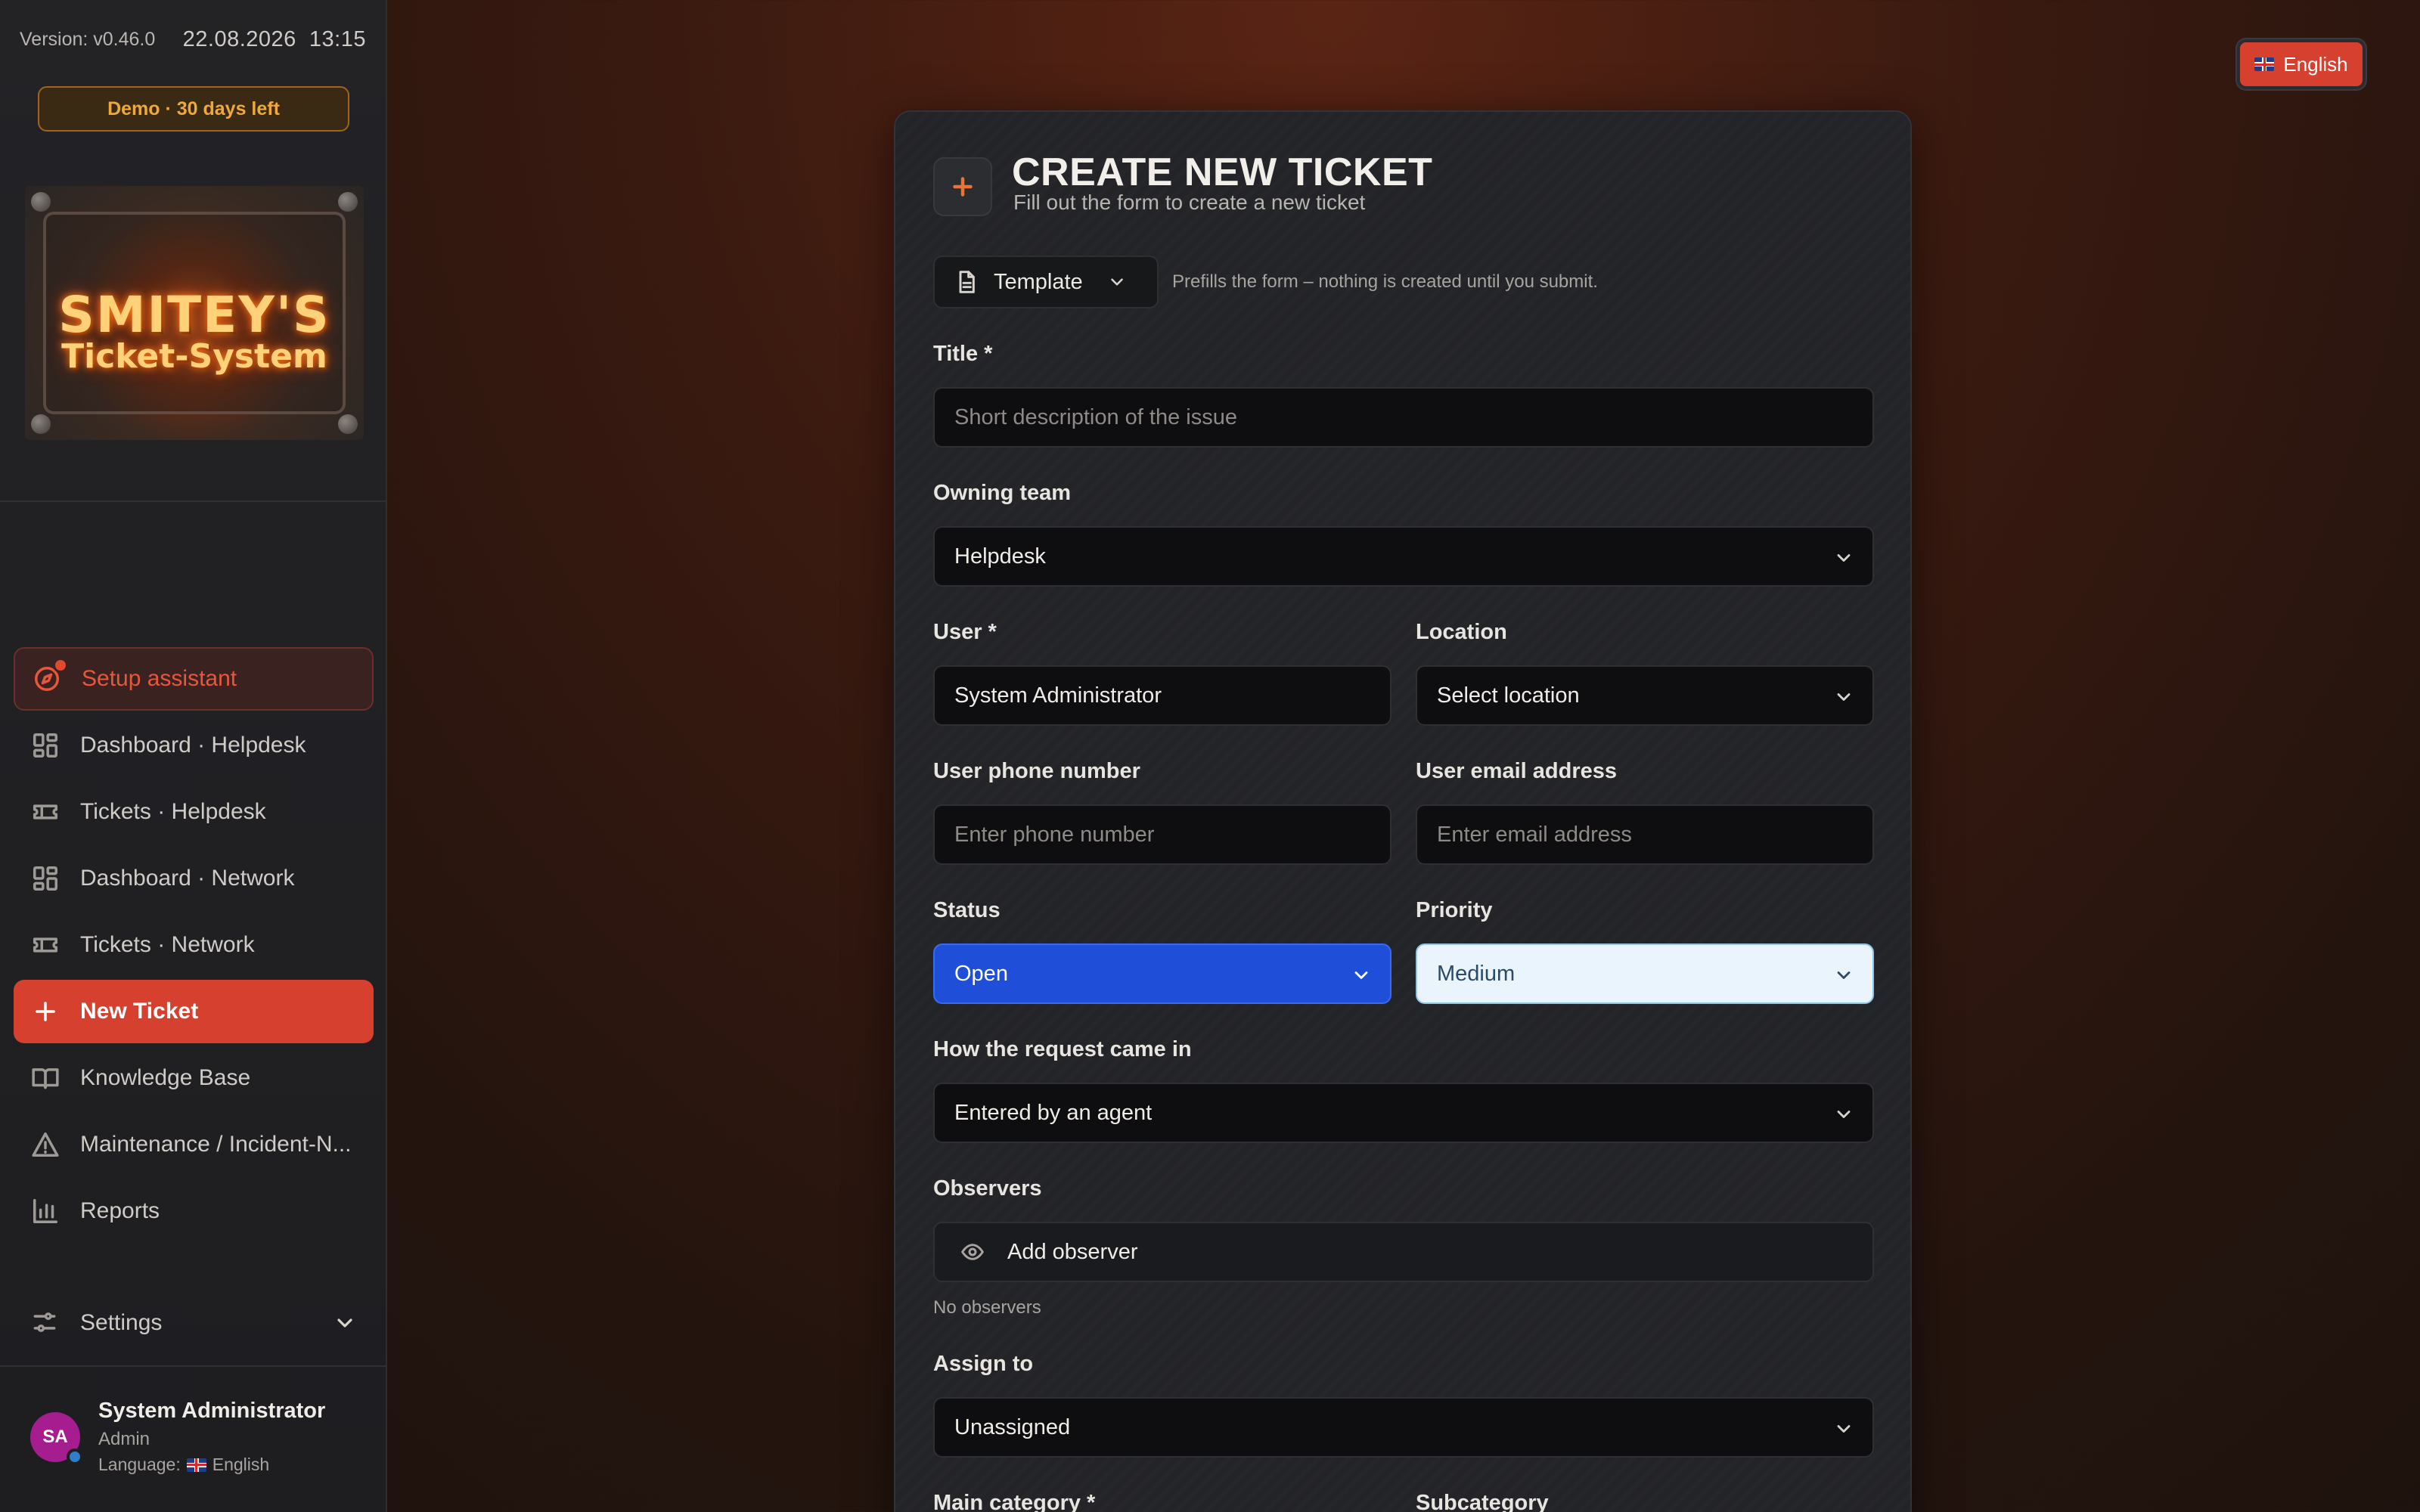 This screenshot has height=1512, width=2420. I want to click on user-label: User *, so click(965, 632).